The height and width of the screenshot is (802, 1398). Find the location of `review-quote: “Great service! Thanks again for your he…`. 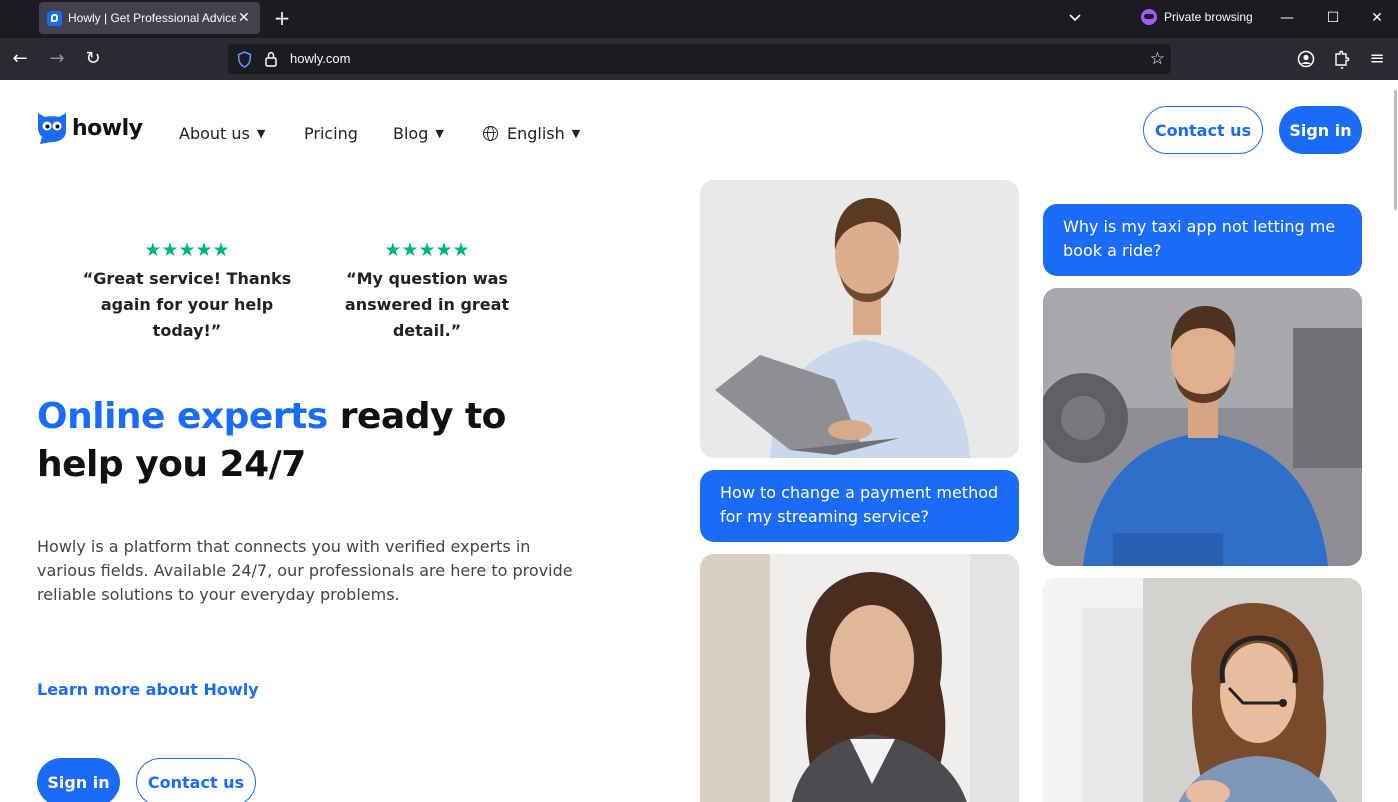

review-quote: “Great service! Thanks again for your he… is located at coordinates (187, 304).